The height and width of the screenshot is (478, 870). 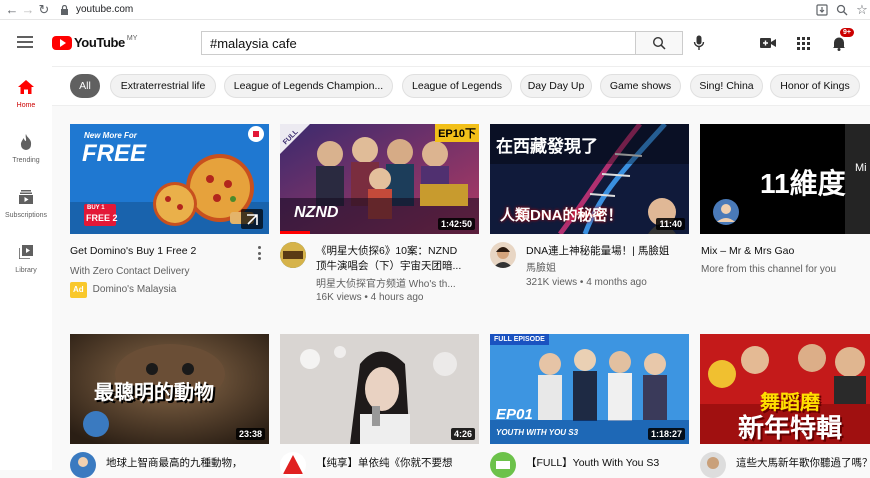 What do you see at coordinates (135, 289) in the screenshot?
I see `video-channel: Domino's Malaysia` at bounding box center [135, 289].